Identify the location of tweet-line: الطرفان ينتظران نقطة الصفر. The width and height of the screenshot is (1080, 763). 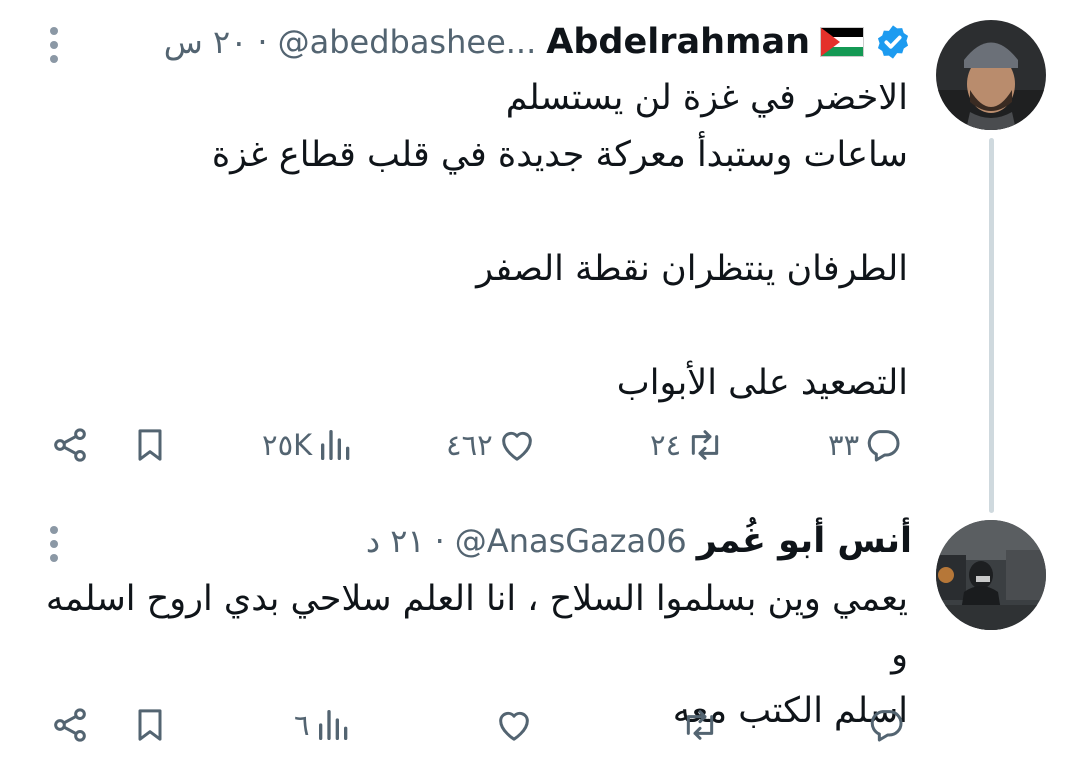
(692, 269).